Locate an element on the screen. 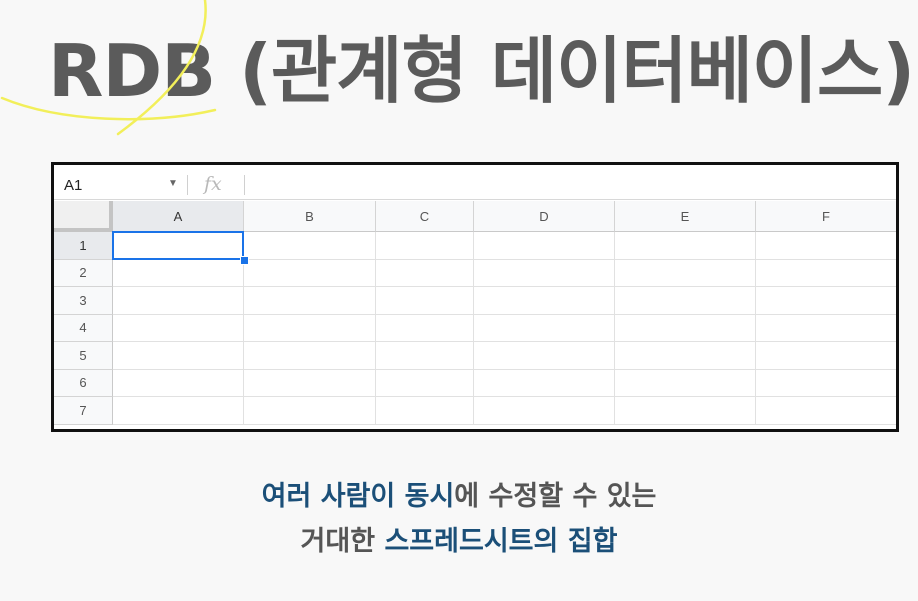 The width and height of the screenshot is (918, 601). cell-c2 is located at coordinates (425, 273).